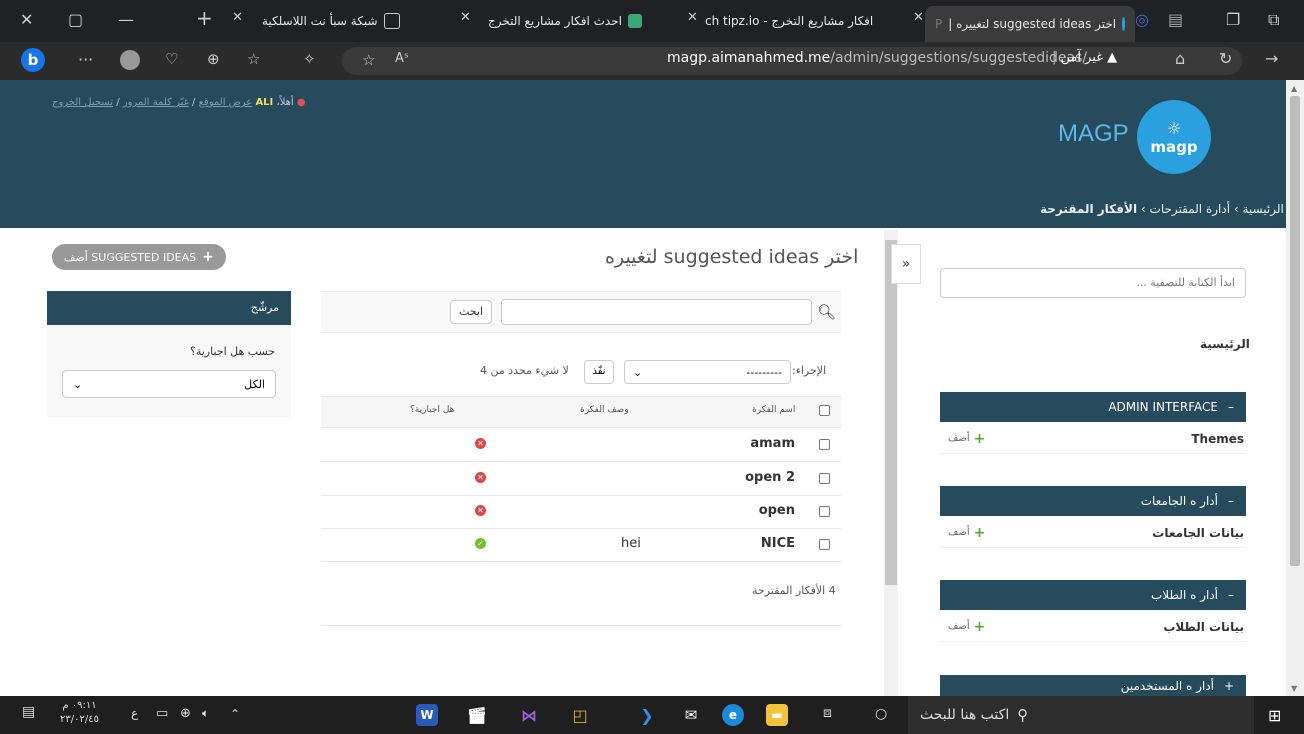 The height and width of the screenshot is (734, 1304). What do you see at coordinates (1225, 58) in the screenshot?
I see `refresh-icon: ↻` at bounding box center [1225, 58].